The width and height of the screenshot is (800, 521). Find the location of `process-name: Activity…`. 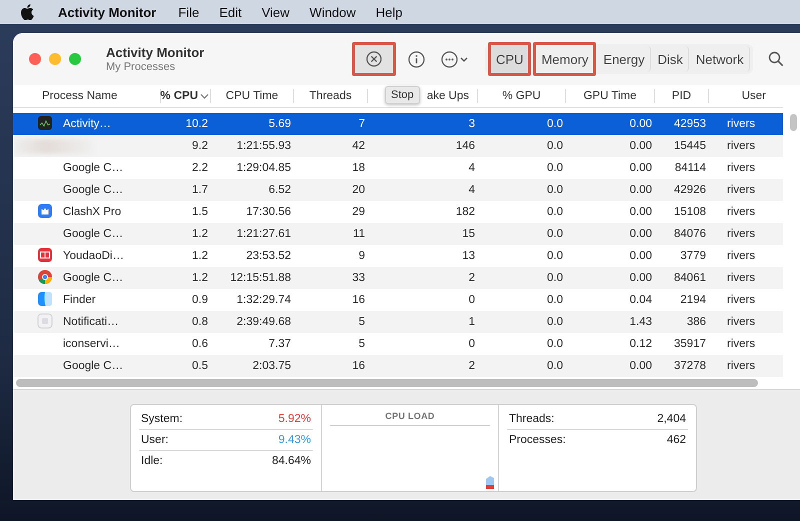

process-name: Activity… is located at coordinates (87, 124).